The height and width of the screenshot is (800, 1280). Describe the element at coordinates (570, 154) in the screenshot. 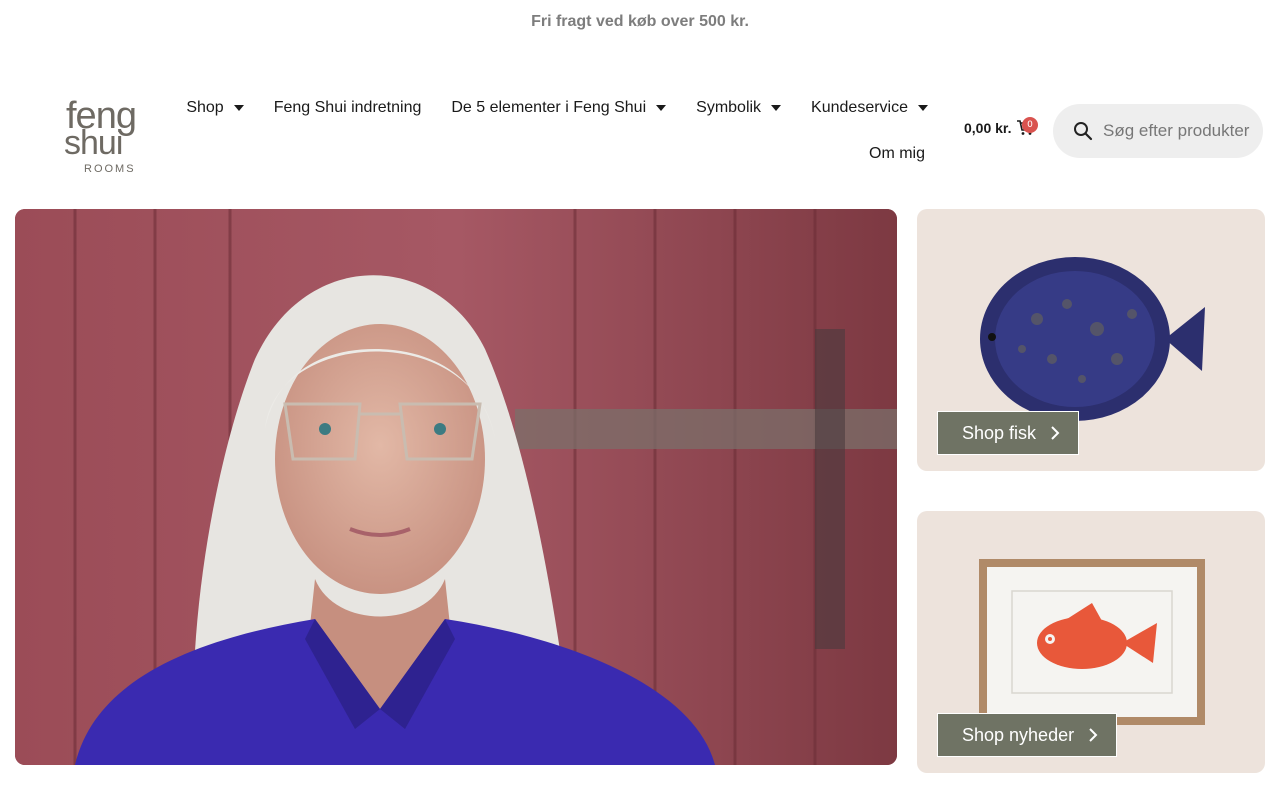

I see `nav-row-secondary: Om mig` at that location.